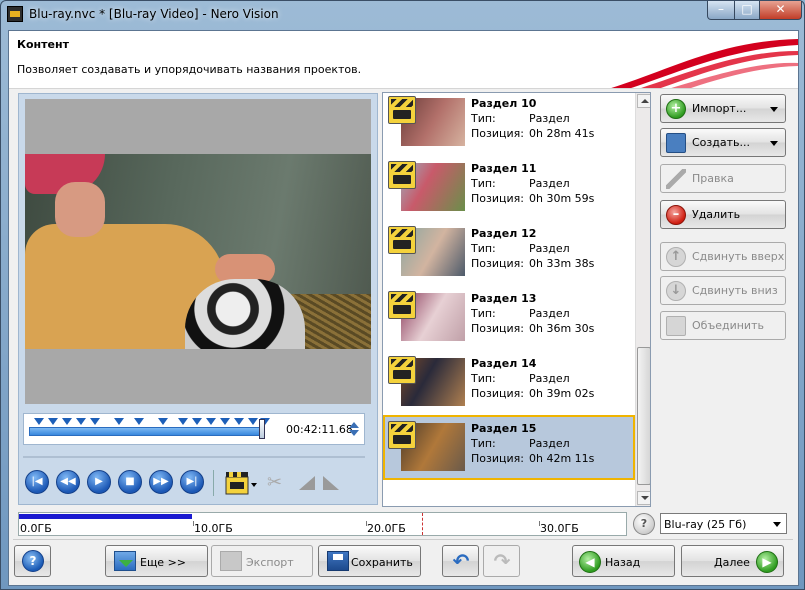  What do you see at coordinates (562, 198) in the screenshot?
I see `chapter-position-value: 0h 30m 59s` at bounding box center [562, 198].